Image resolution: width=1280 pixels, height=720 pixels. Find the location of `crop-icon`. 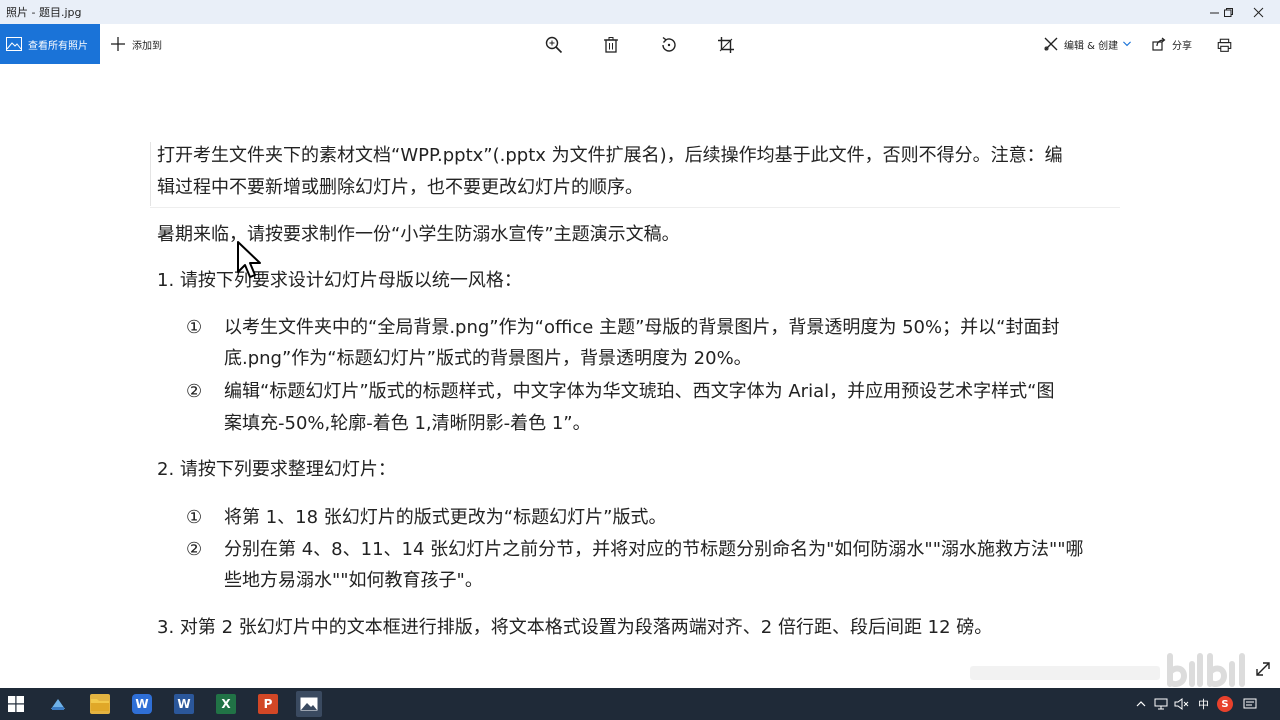

crop-icon is located at coordinates (726, 45).